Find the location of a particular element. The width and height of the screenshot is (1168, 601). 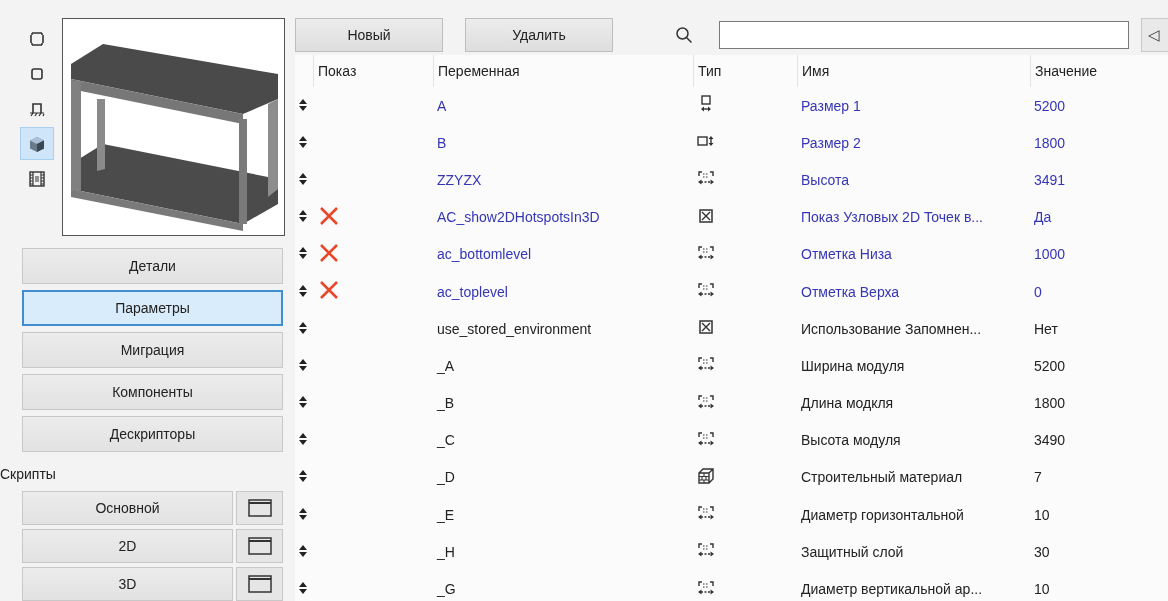

variable-cell-text: _B is located at coordinates (445, 403).